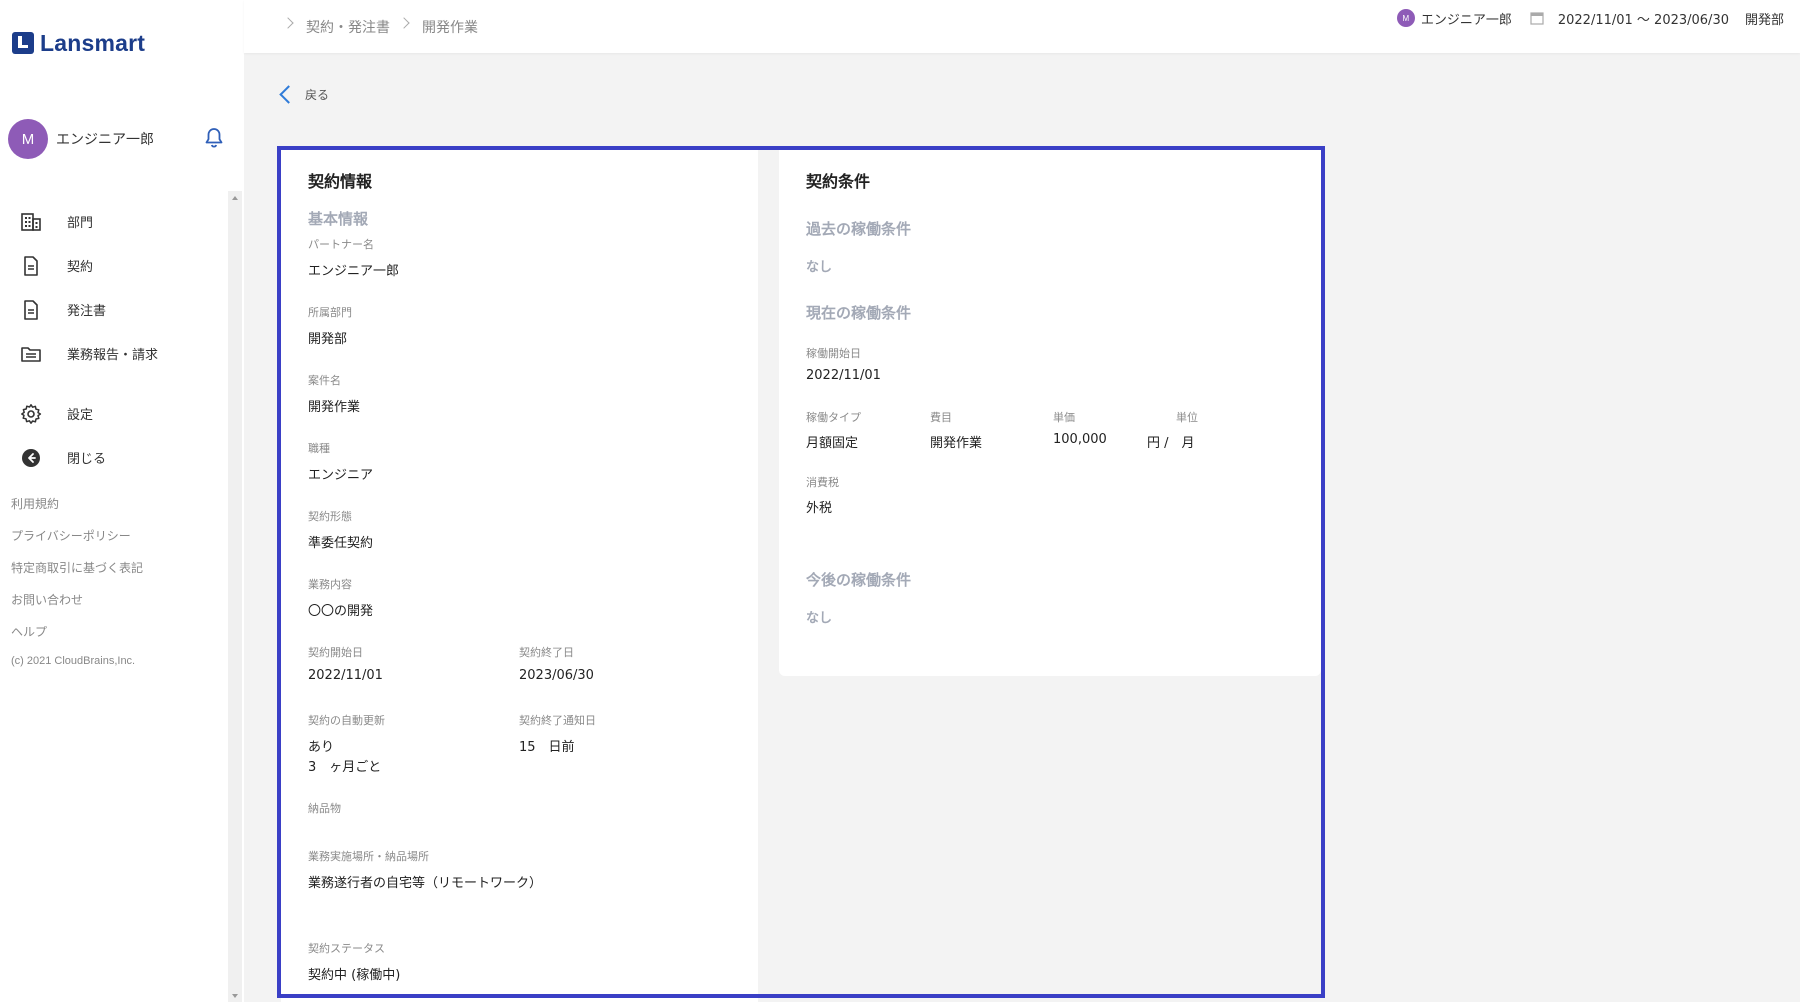 This screenshot has width=1800, height=1002. Describe the element at coordinates (31, 458) in the screenshot. I see `arrow-left-circle-icon` at that location.